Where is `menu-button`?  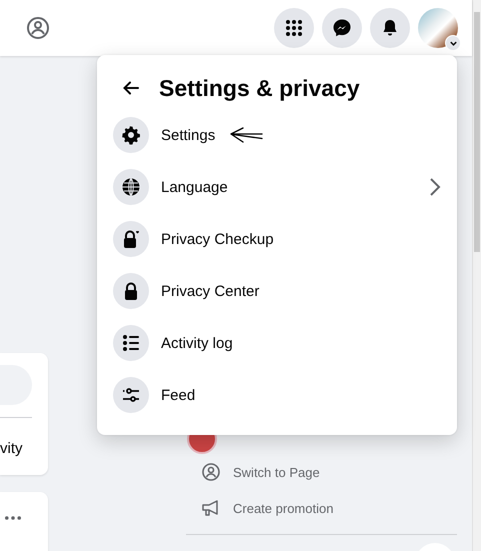
menu-button is located at coordinates (294, 28).